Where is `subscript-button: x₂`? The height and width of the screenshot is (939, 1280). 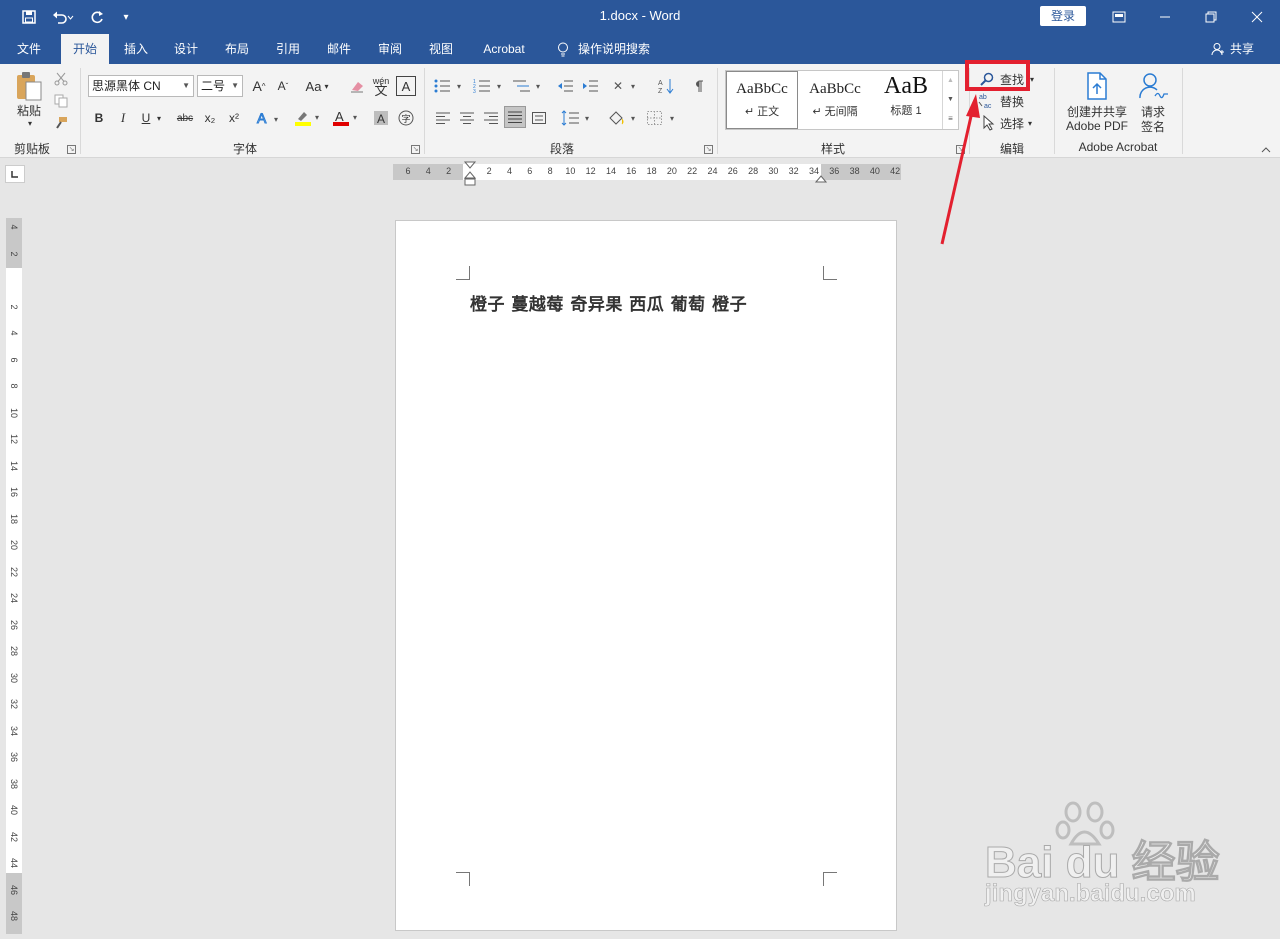 subscript-button: x₂ is located at coordinates (210, 118).